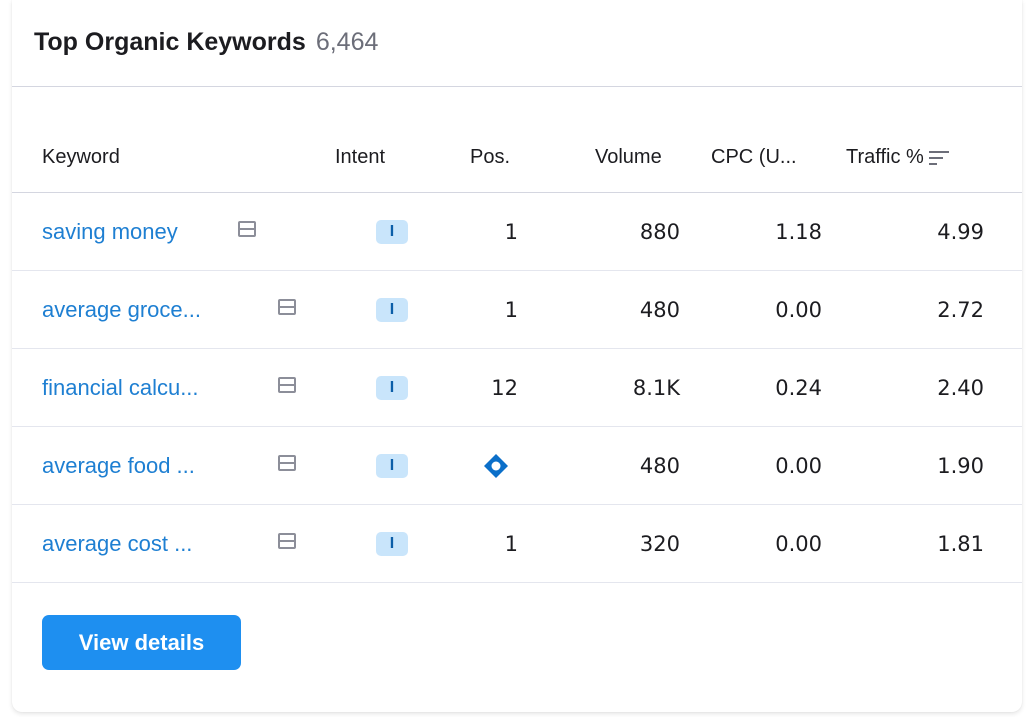 This screenshot has height=717, width=1028. I want to click on serp-feature-icon, so click(496, 466).